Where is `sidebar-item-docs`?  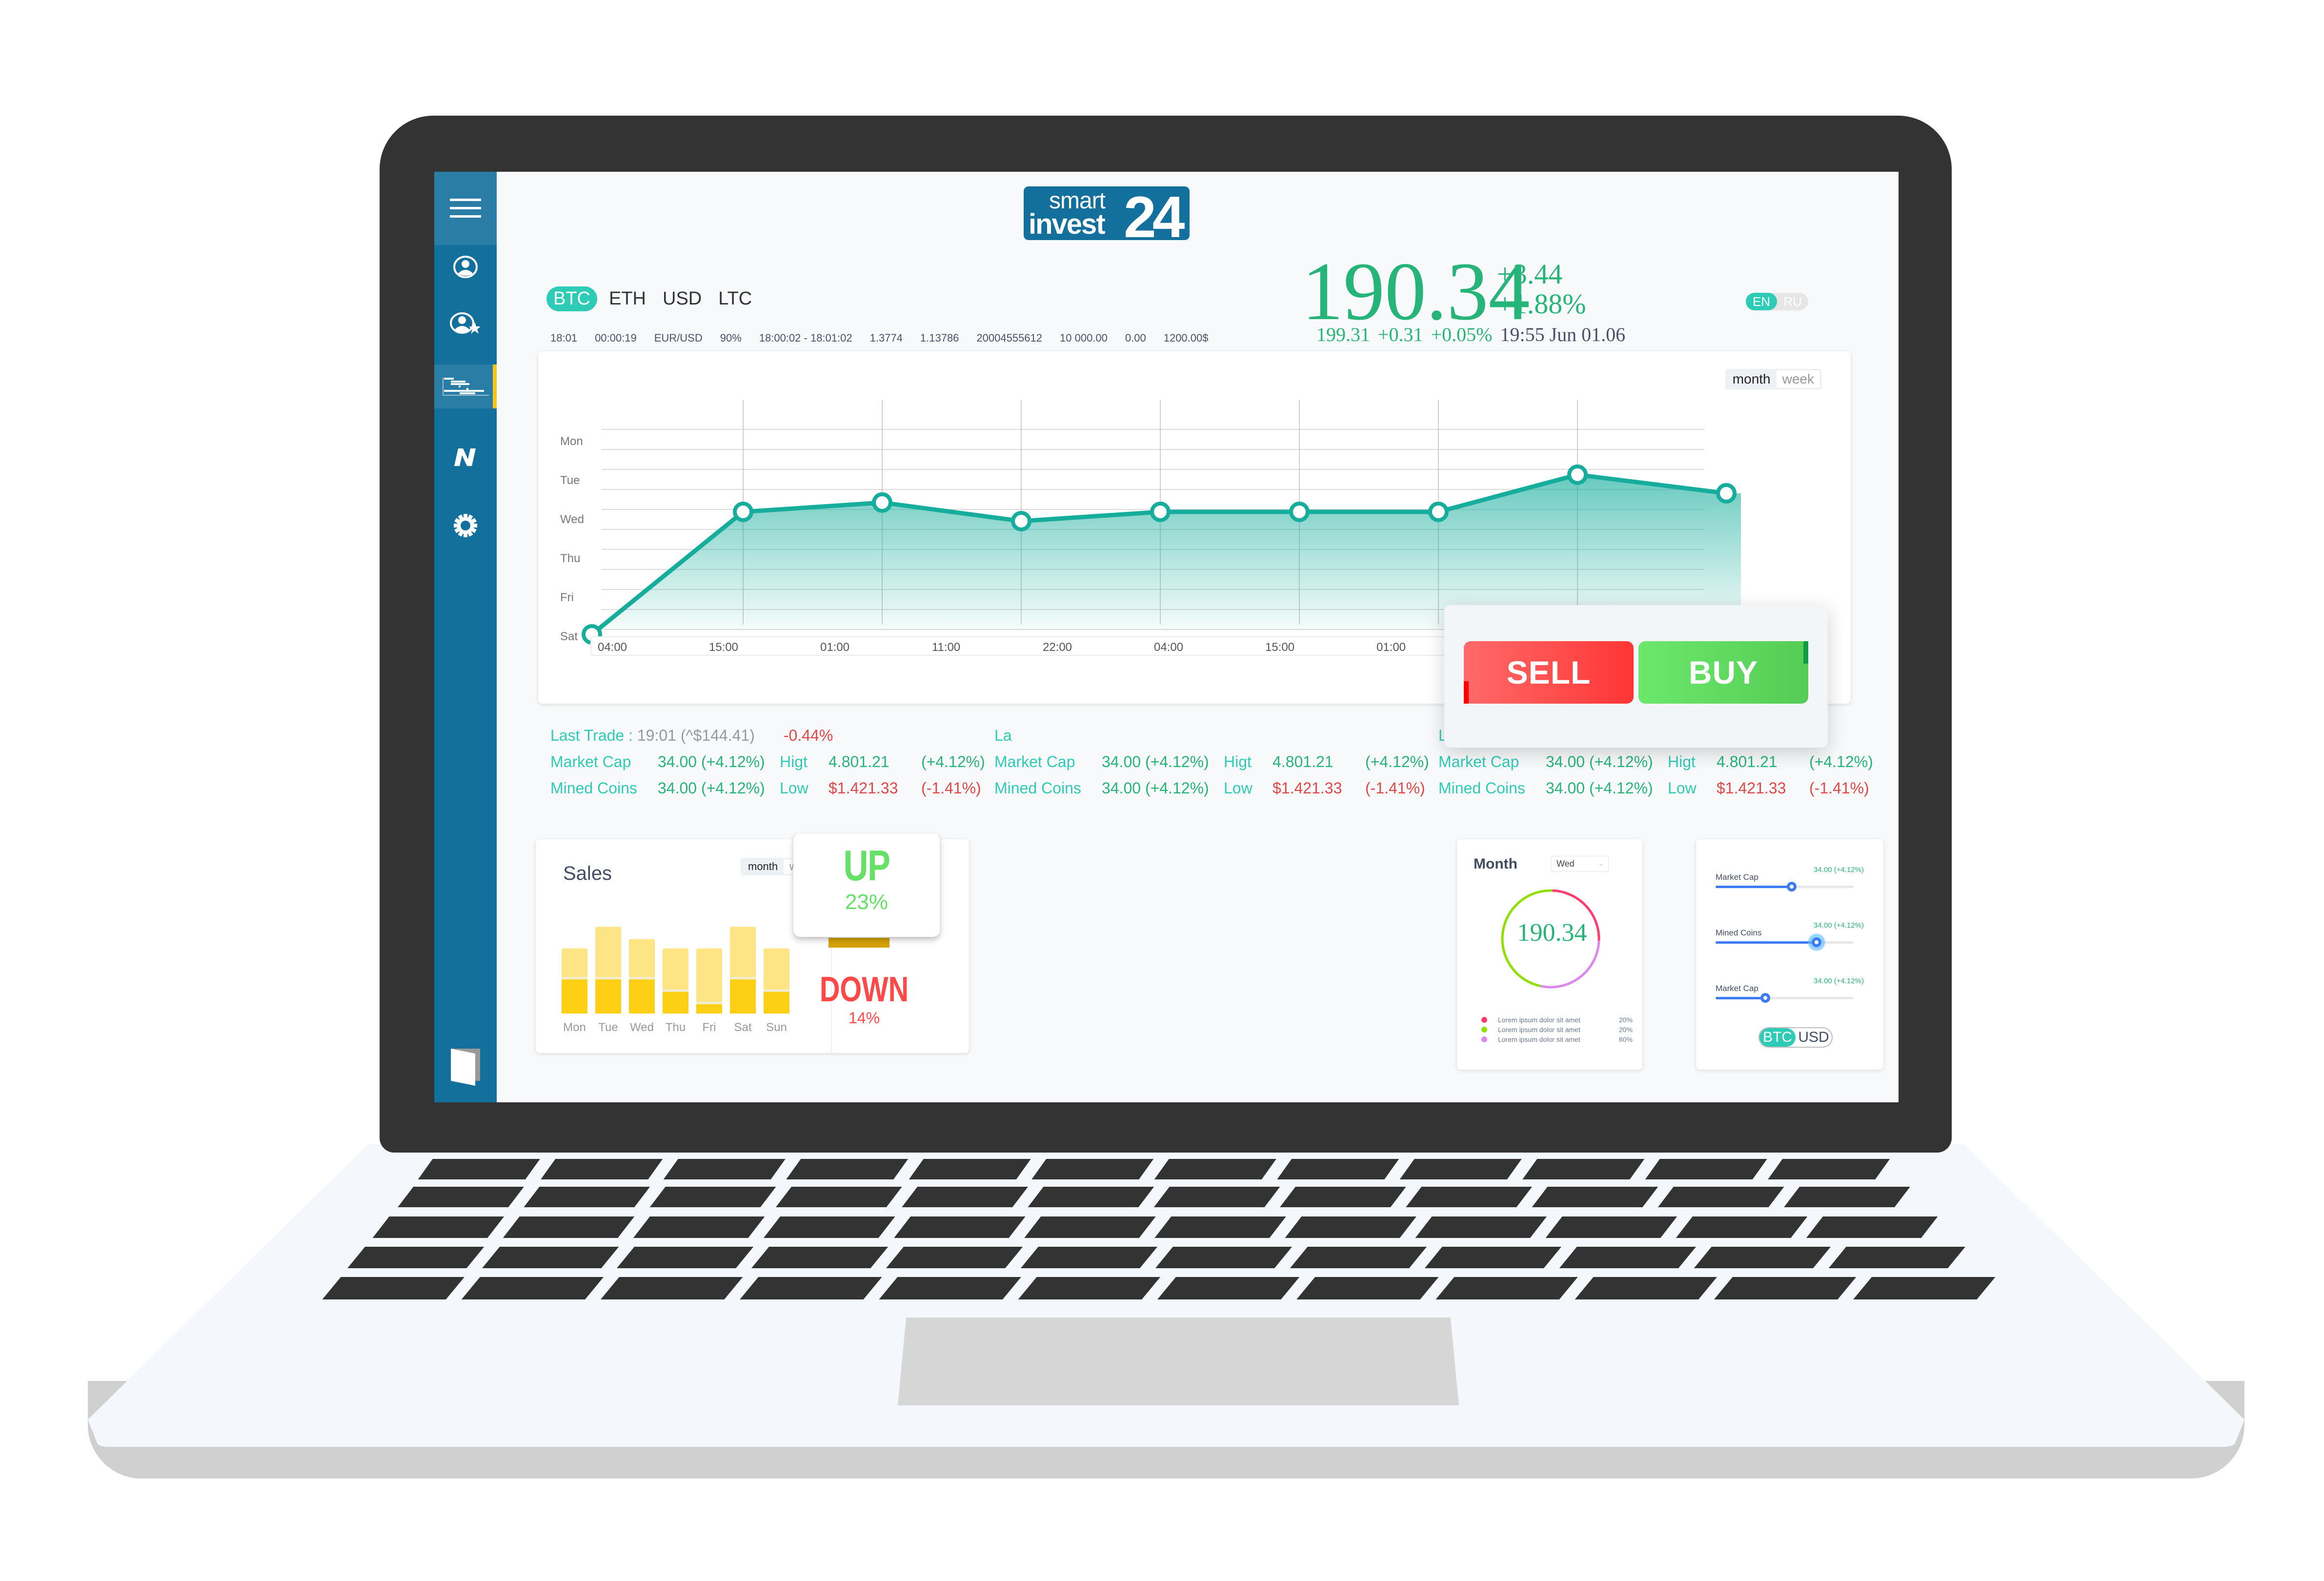 sidebar-item-docs is located at coordinates (465, 1067).